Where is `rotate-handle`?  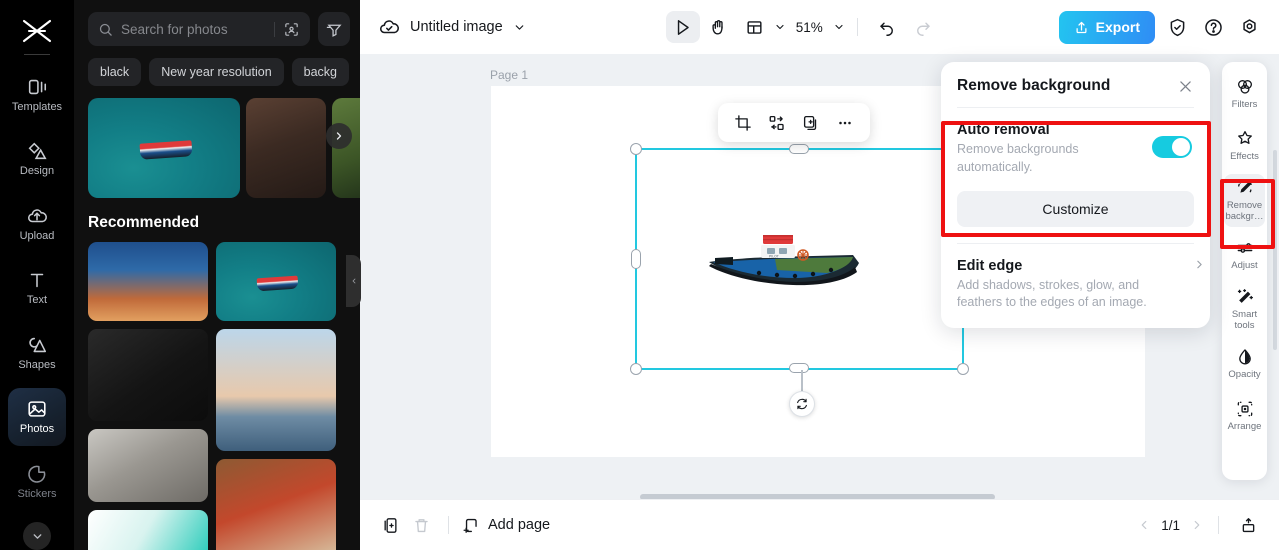 rotate-handle is located at coordinates (802, 404).